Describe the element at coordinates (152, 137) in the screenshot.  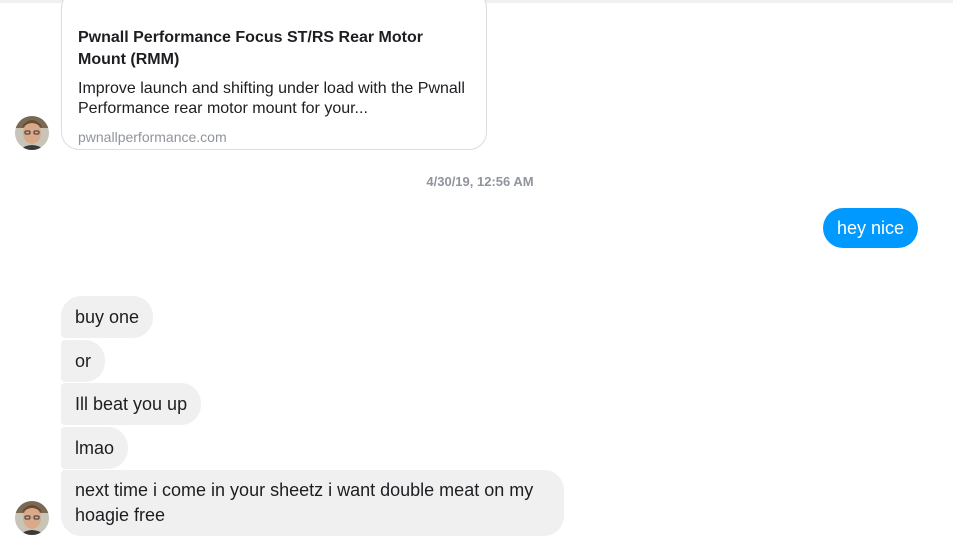
I see `link-preview-domain: pwnallperformance.com` at that location.